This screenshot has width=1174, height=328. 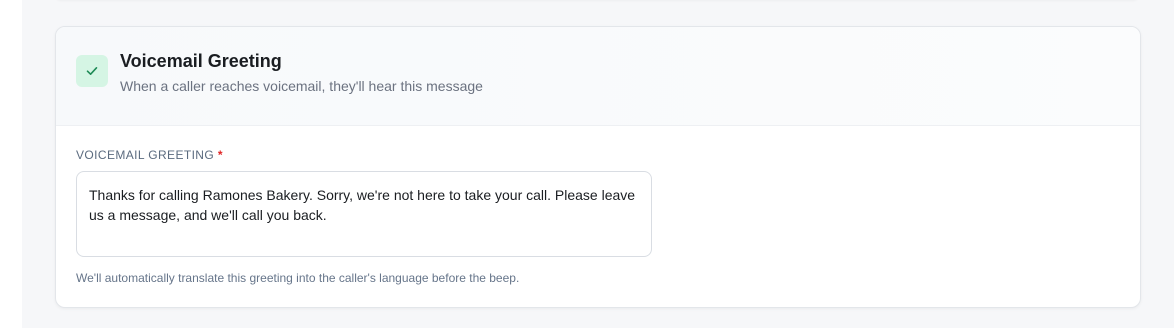 What do you see at coordinates (145, 155) in the screenshot?
I see `greeting-field-label-text: VOICEMAIL GREETING` at bounding box center [145, 155].